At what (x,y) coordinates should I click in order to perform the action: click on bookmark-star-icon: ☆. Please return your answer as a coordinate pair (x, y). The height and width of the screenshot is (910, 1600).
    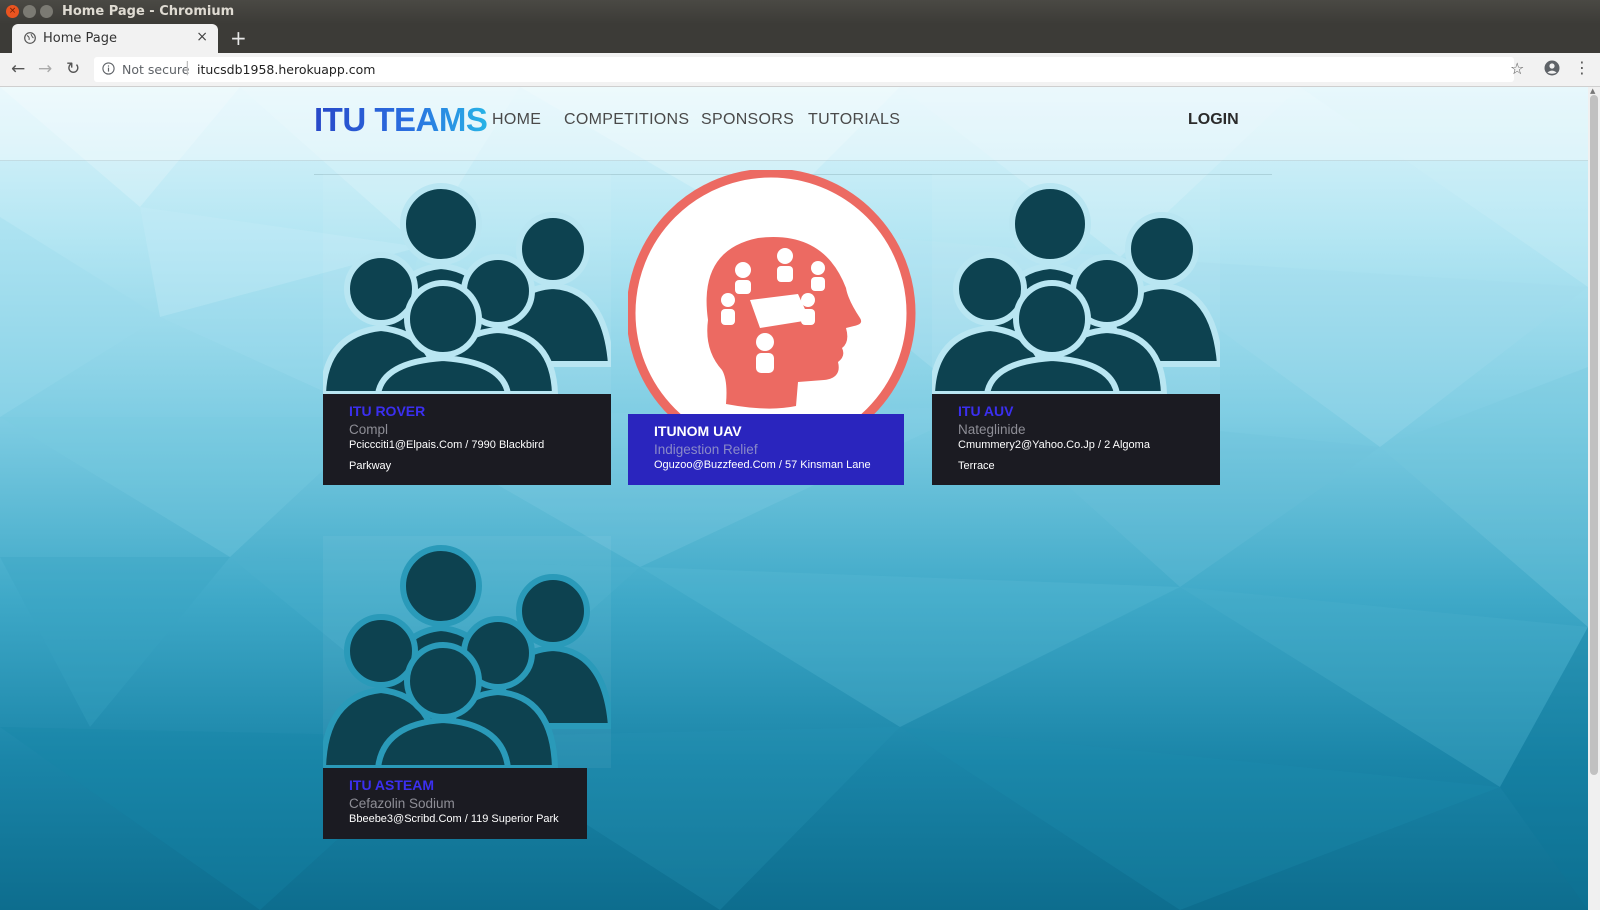
    Looking at the image, I should click on (1517, 68).